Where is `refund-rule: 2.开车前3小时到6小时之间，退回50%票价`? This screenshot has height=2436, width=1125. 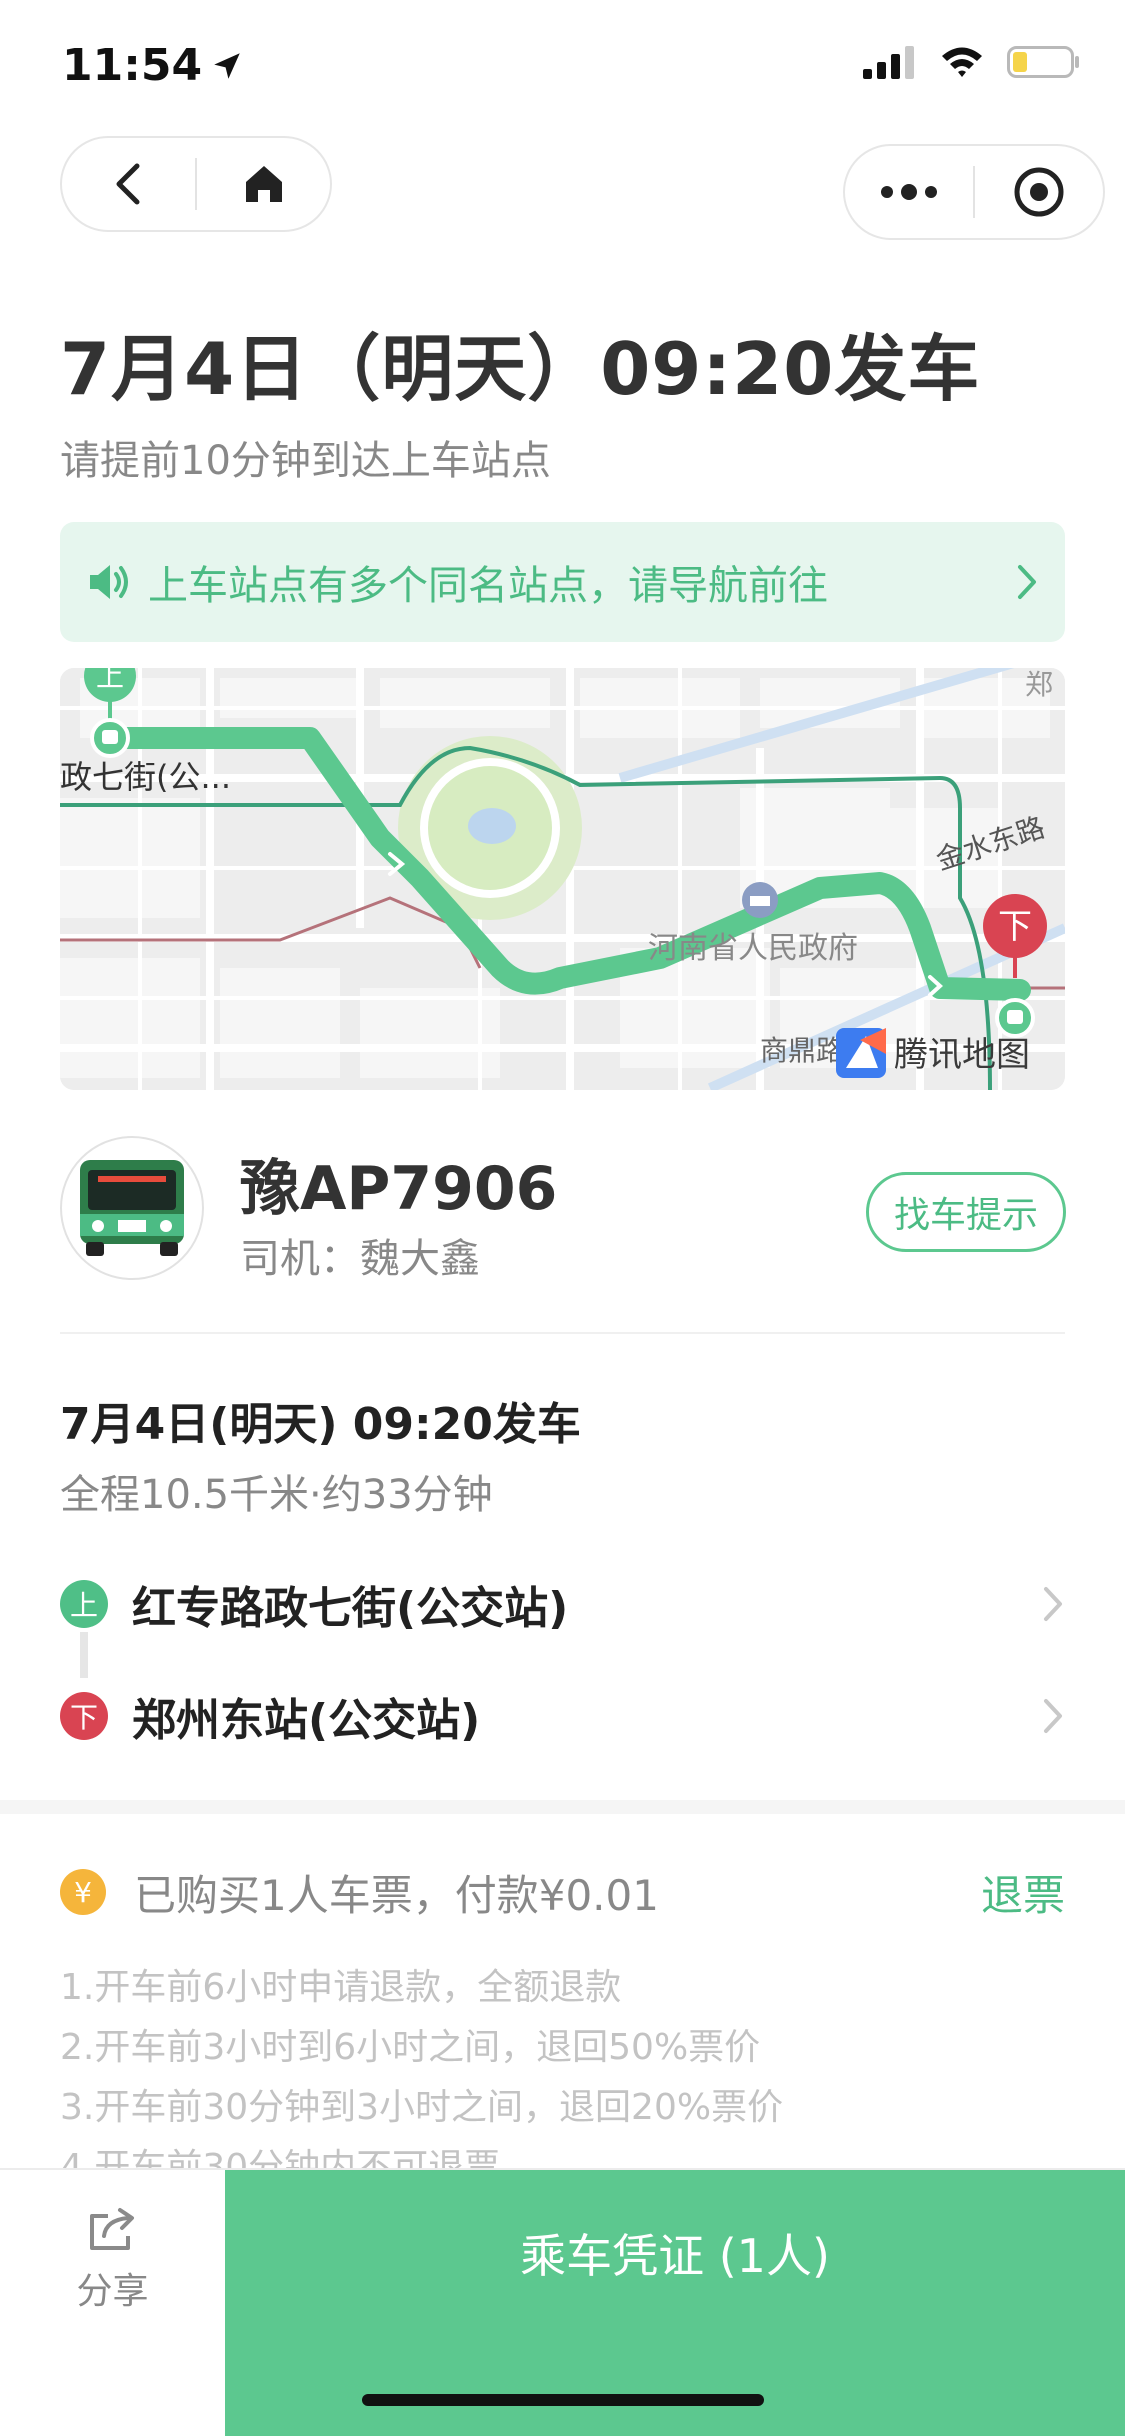
refund-rule: 2.开车前3小时到6小时之间，退回50%票价 is located at coordinates (410, 2047).